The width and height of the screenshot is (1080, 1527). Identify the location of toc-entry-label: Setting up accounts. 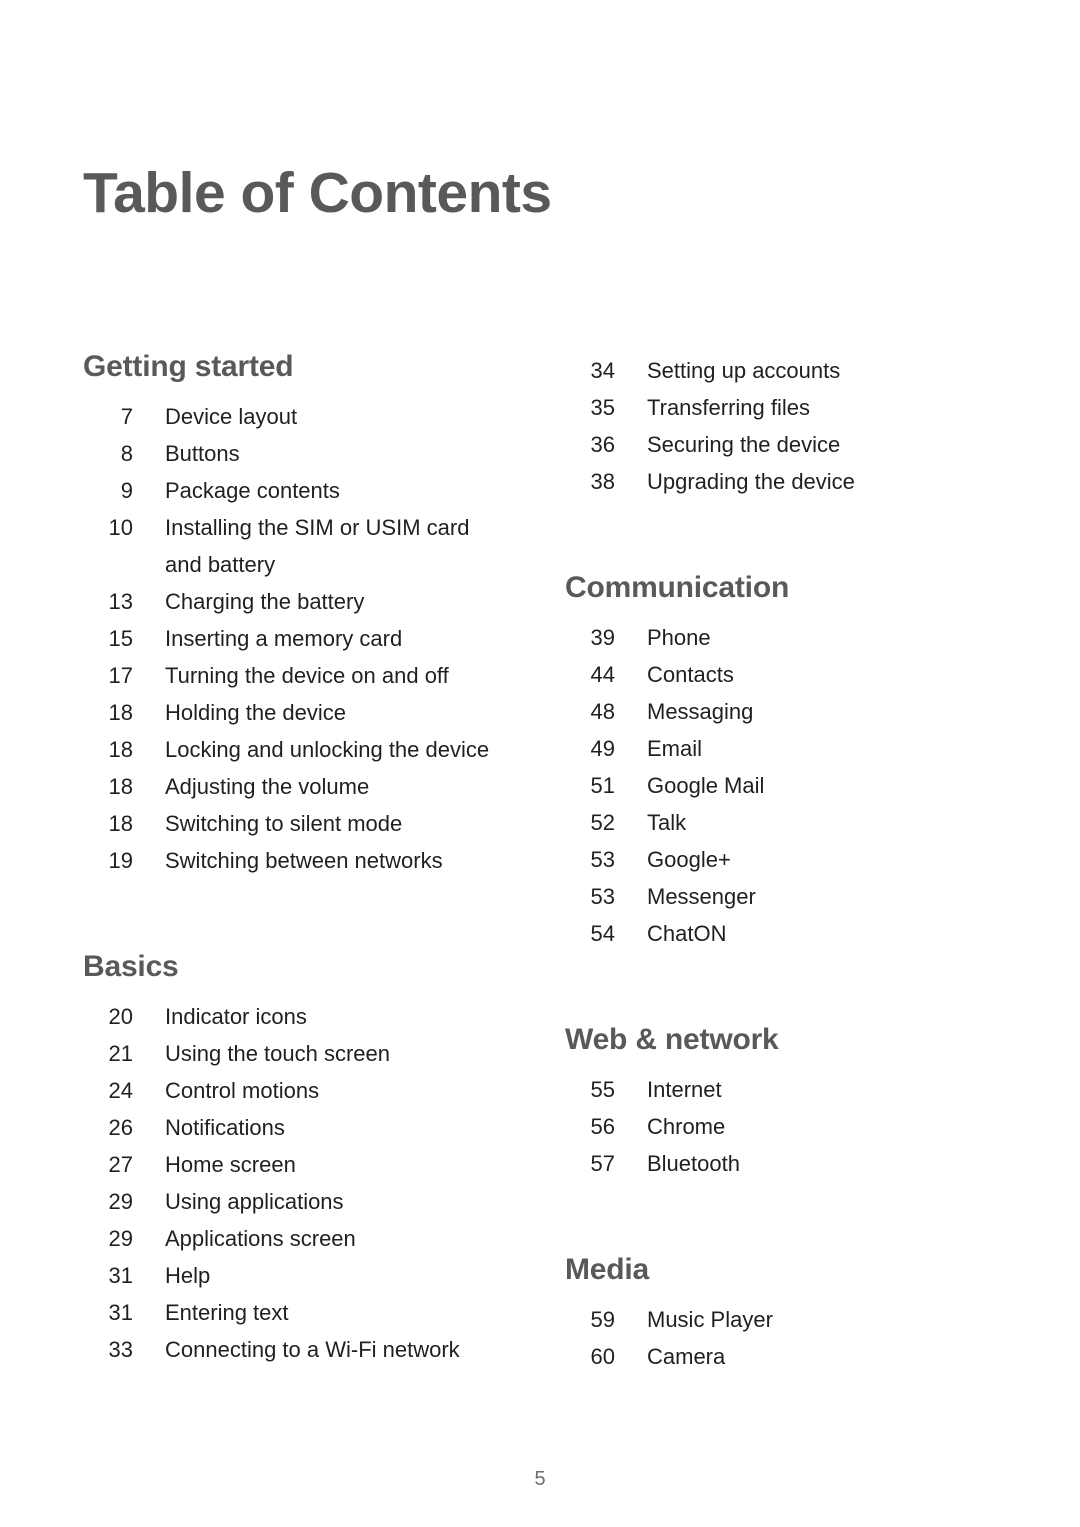
(744, 370).